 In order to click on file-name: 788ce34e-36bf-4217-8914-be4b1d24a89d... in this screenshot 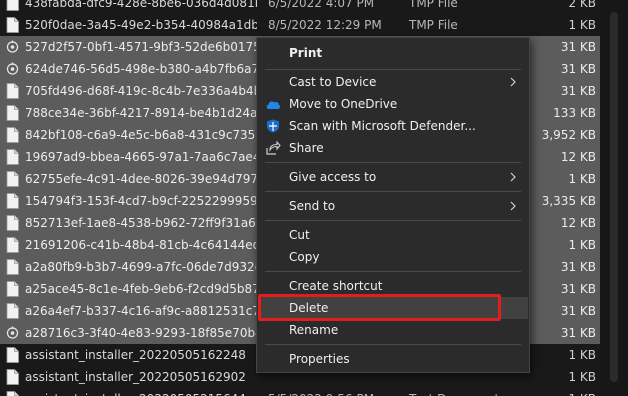, I will do `click(141, 113)`.